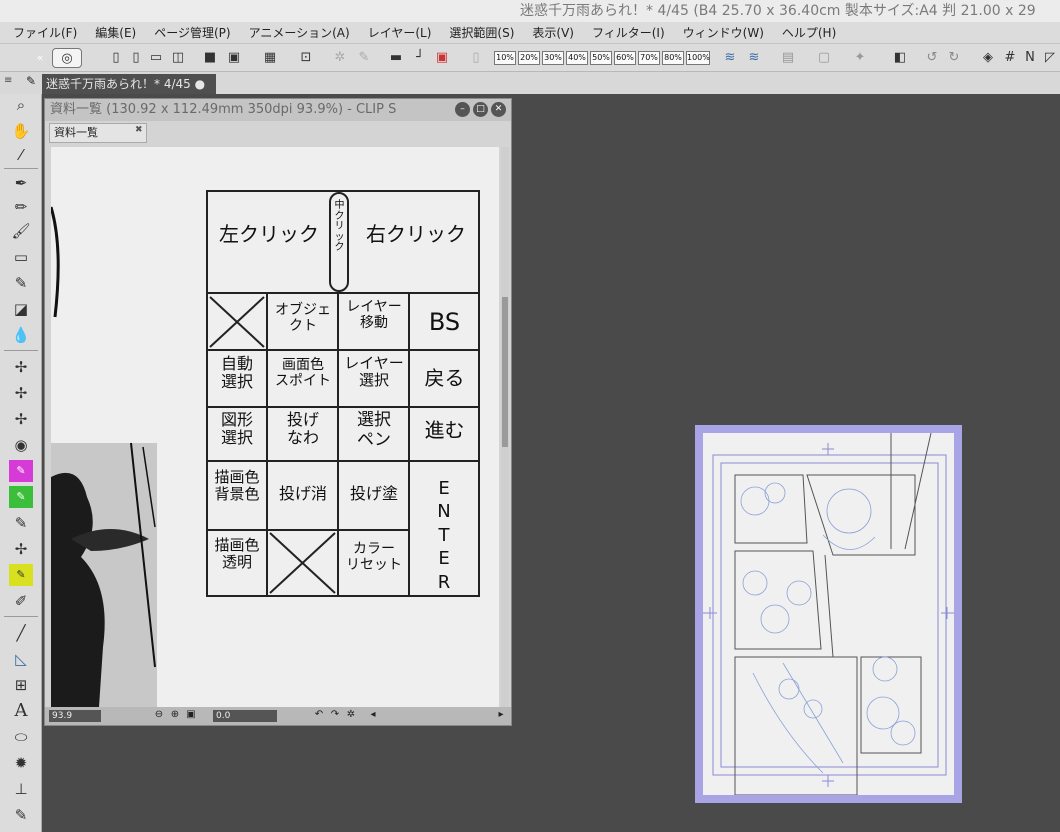 The width and height of the screenshot is (1060, 832). Describe the element at coordinates (673, 58) in the screenshot. I see `zoom-preset-80: 80%` at that location.